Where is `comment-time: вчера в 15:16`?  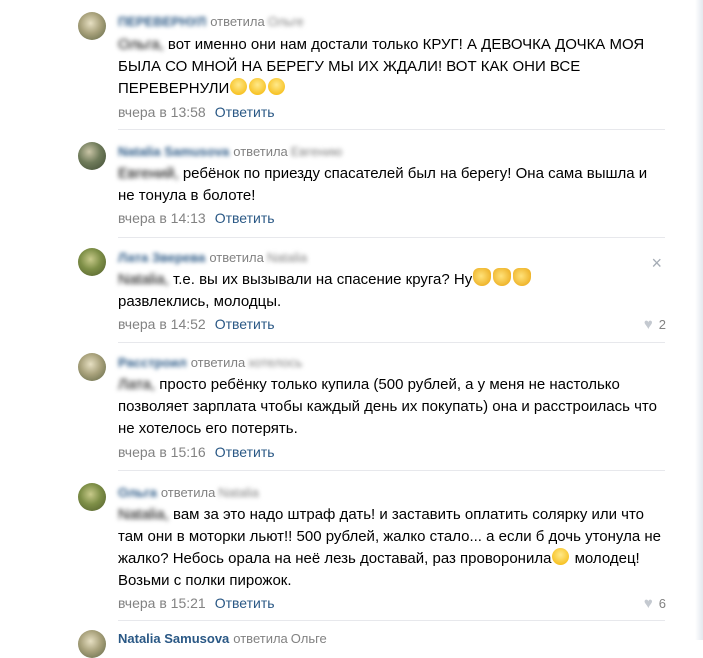 comment-time: вчера в 15:16 is located at coordinates (162, 452).